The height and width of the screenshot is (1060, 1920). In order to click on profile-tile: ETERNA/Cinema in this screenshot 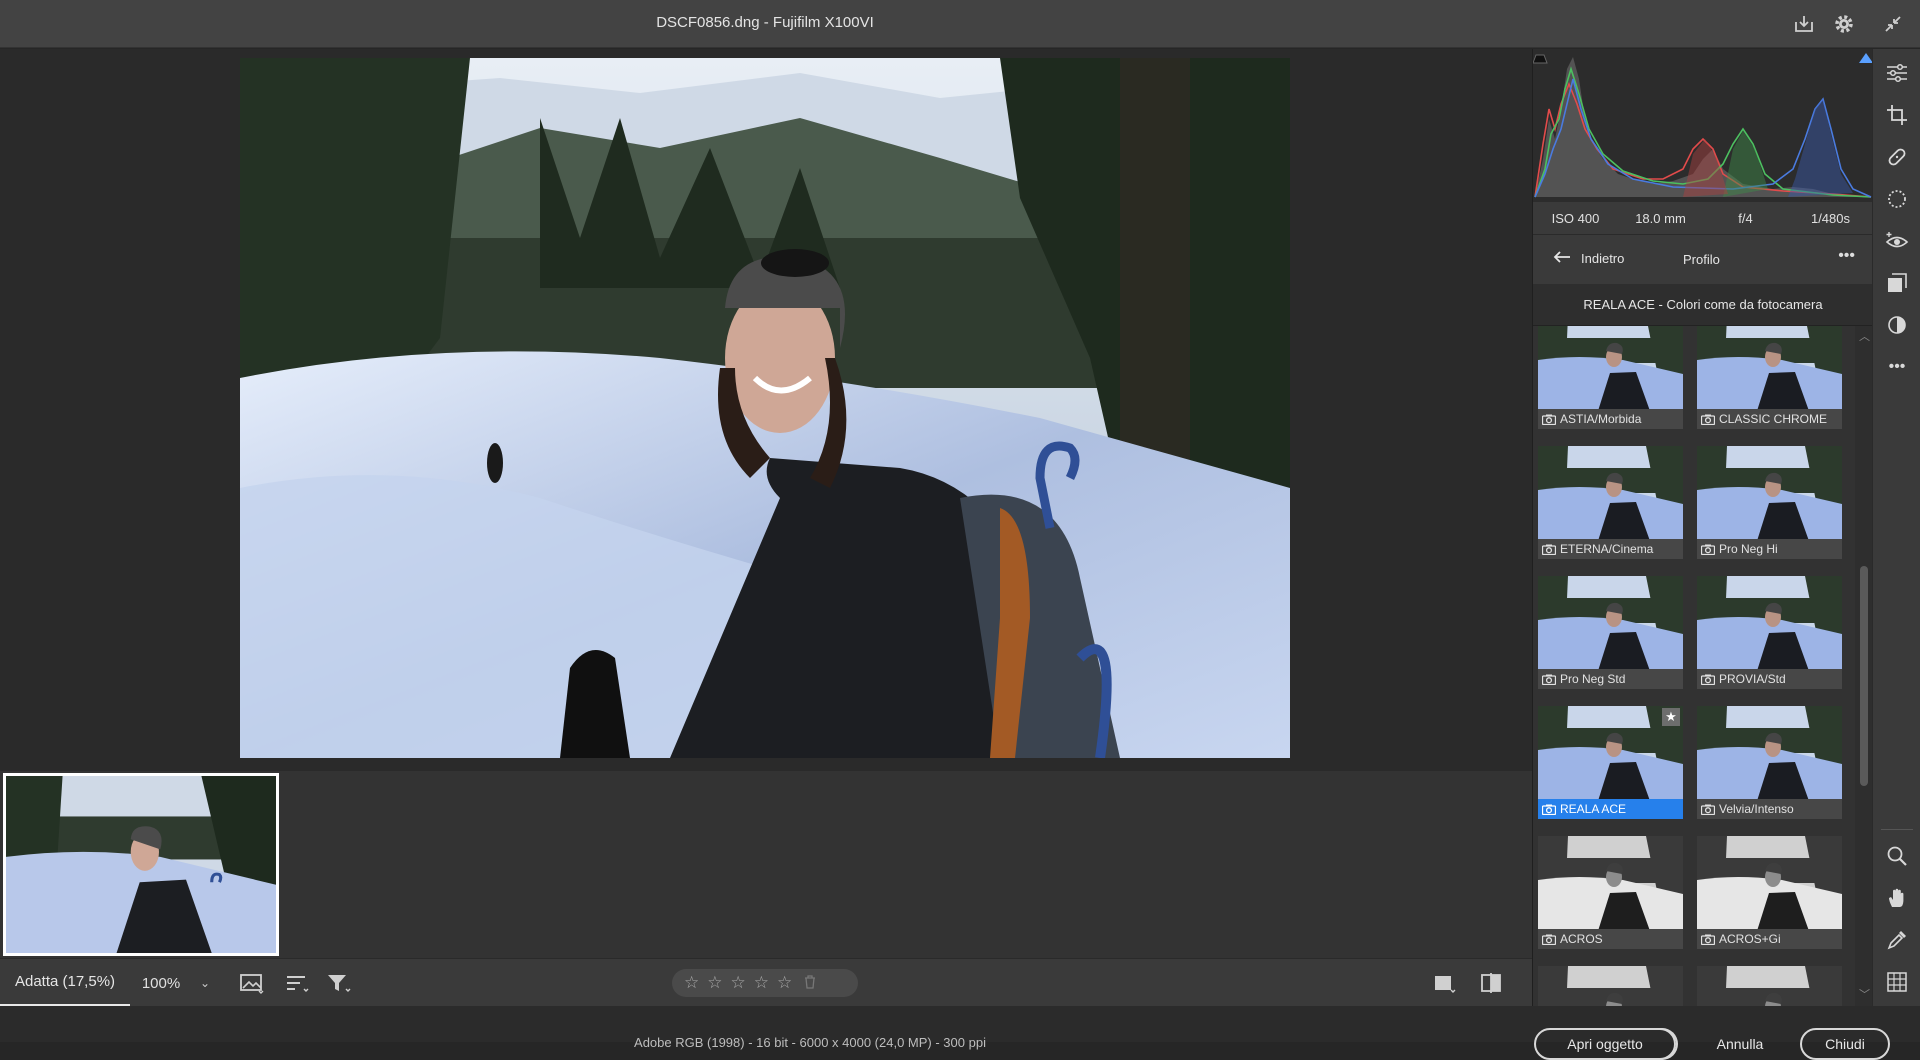, I will do `click(1610, 502)`.